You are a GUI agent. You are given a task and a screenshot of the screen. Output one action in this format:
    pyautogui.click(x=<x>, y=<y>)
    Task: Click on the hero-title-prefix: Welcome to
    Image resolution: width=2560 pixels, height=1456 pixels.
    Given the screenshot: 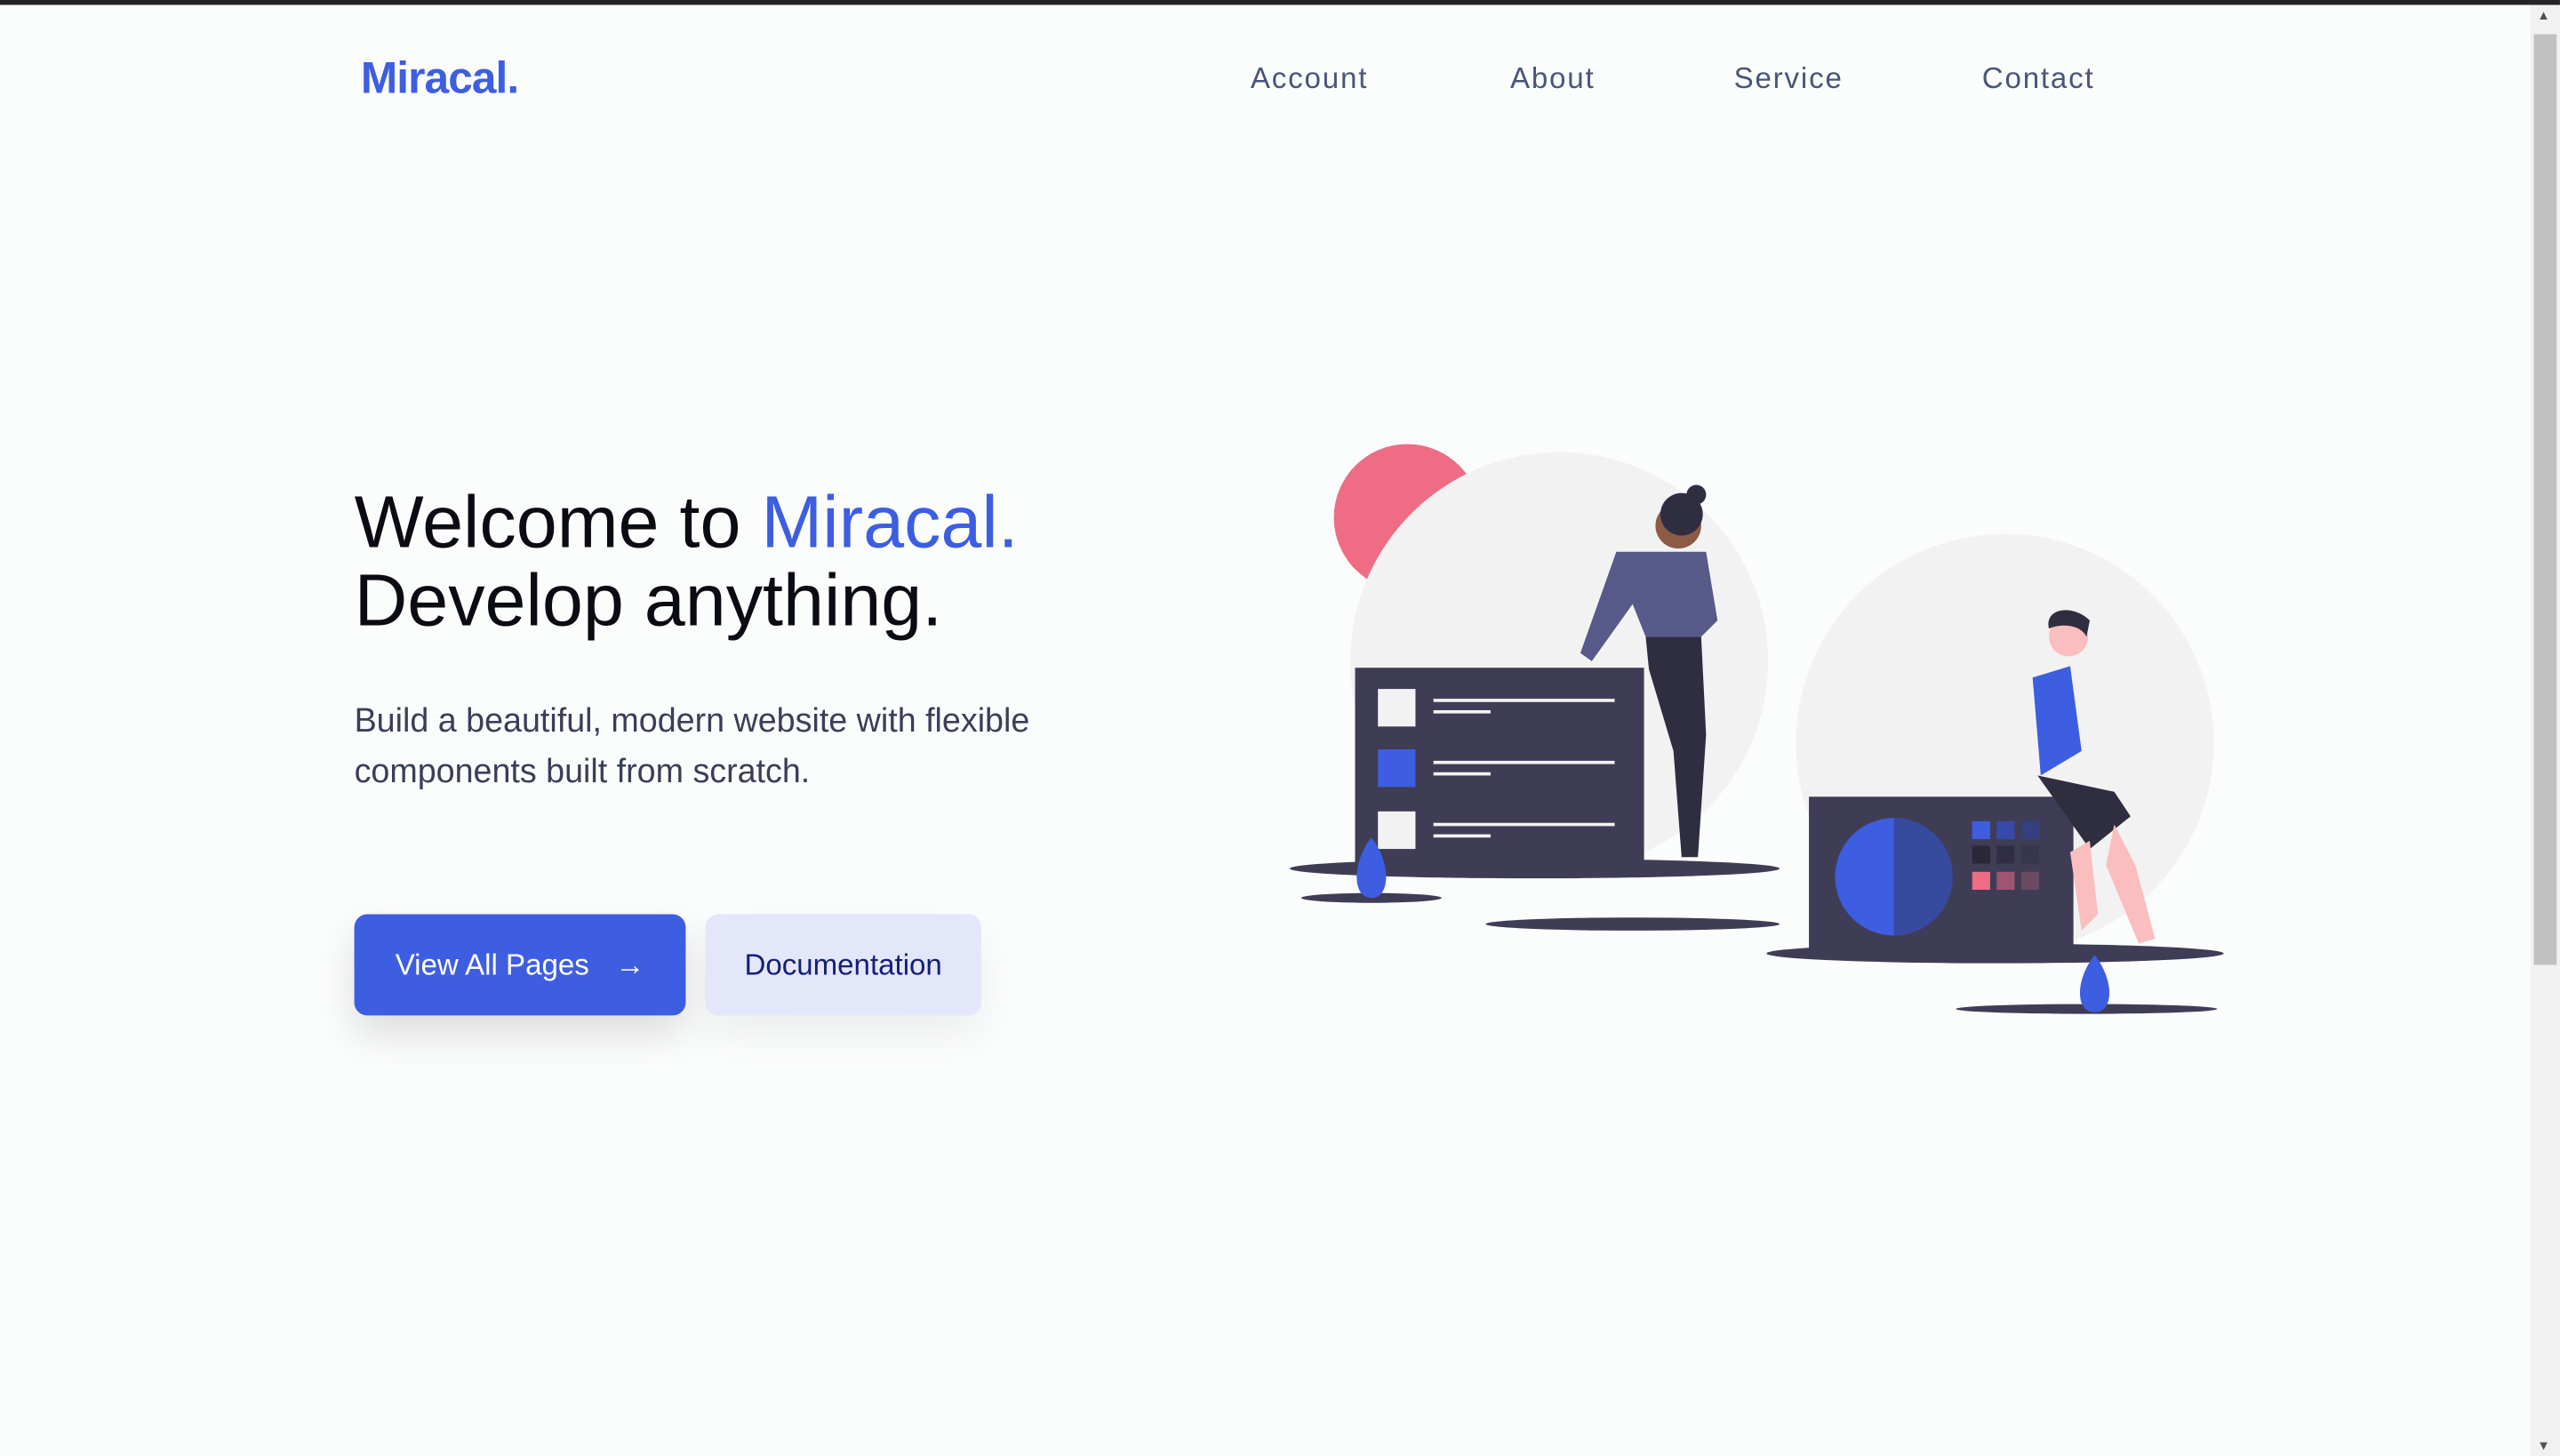 What is the action you would take?
    pyautogui.click(x=558, y=521)
    